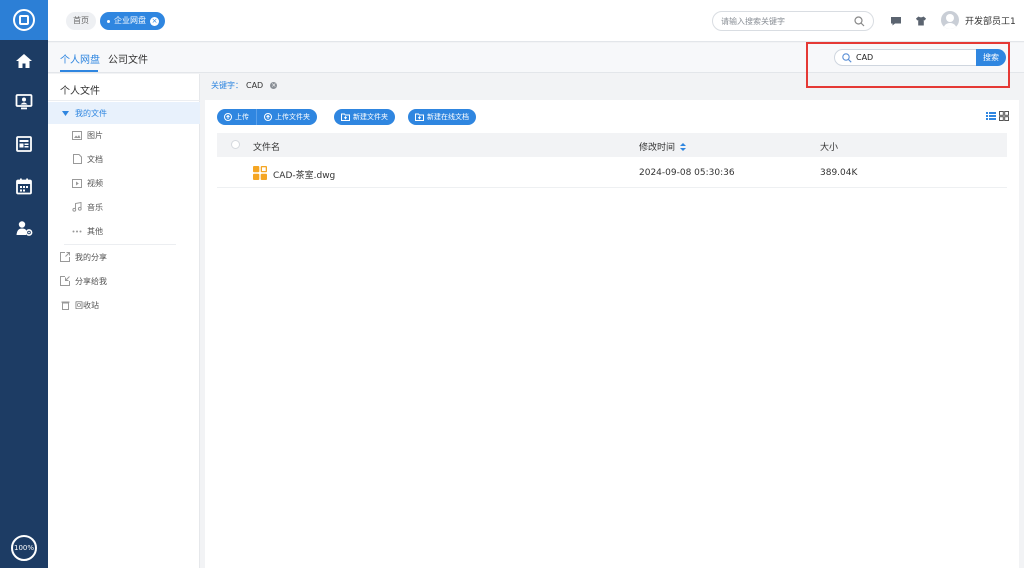  I want to click on tree-item-videos: 视频, so click(124, 183).